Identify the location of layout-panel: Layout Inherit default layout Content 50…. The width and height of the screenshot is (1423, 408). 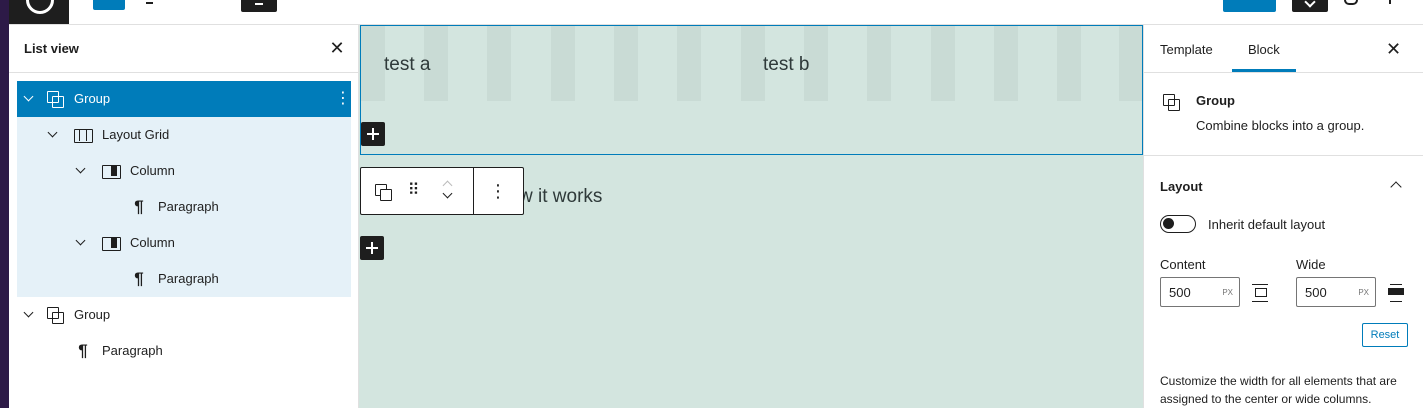
(1283, 281).